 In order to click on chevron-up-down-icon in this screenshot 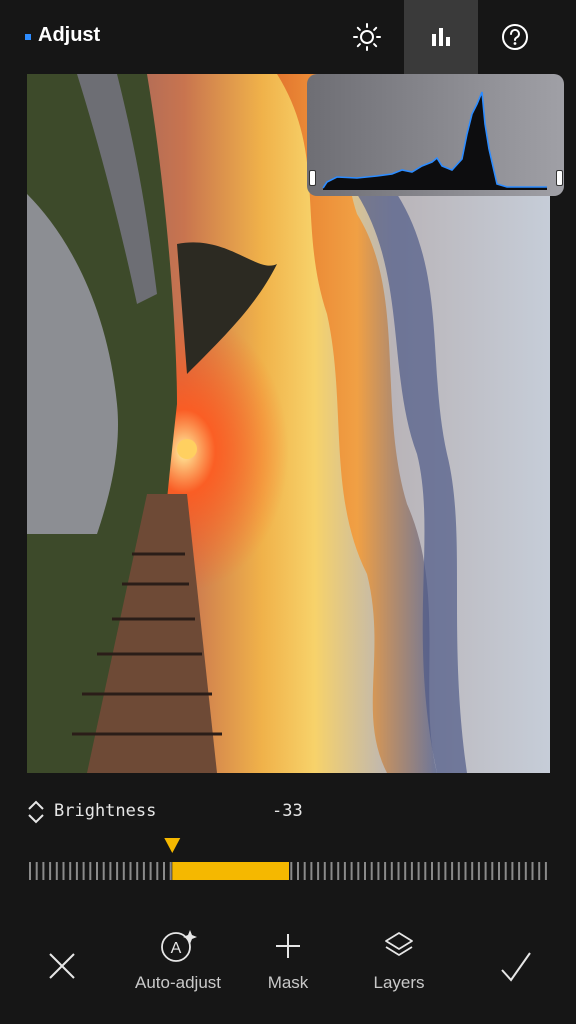, I will do `click(36, 812)`.